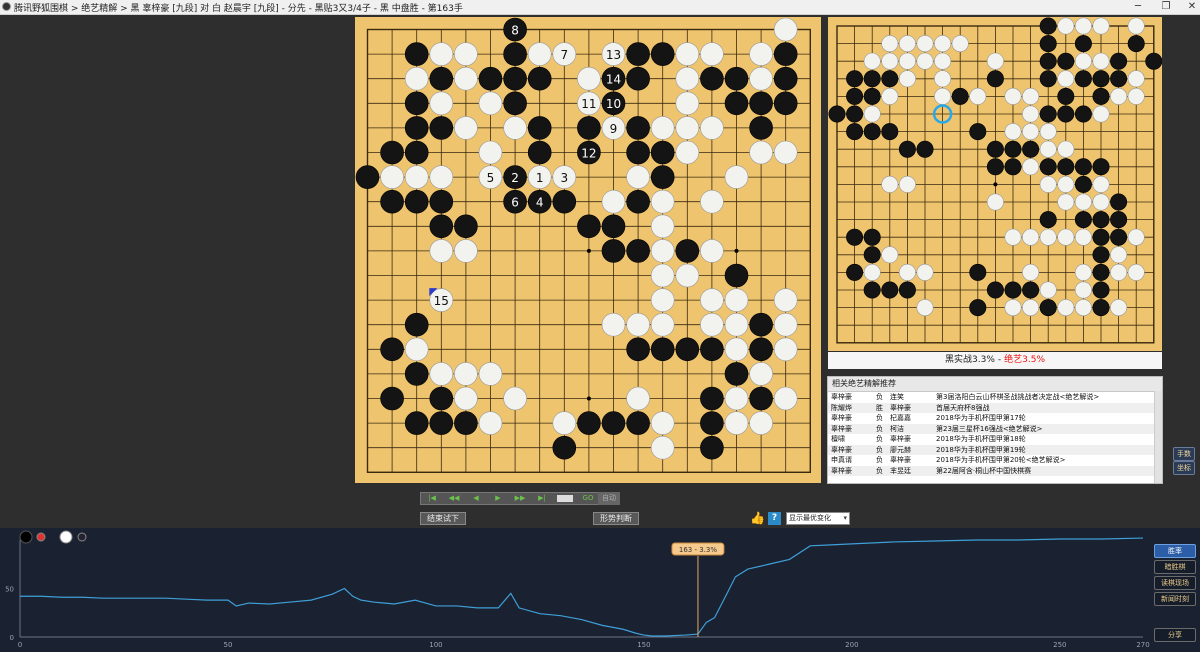 Image resolution: width=1200 pixels, height=652 pixels. I want to click on minimize-icon: ─, so click(1138, 7).